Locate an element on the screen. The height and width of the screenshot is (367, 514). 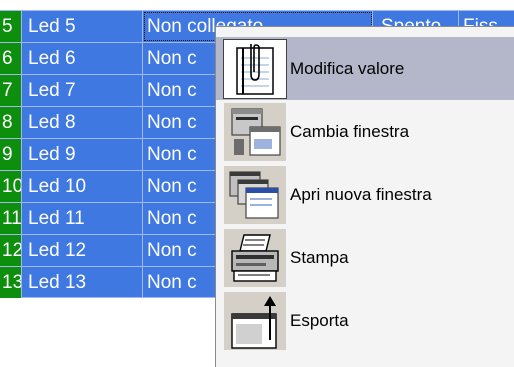
led-name-cell: Led 11 is located at coordinates (82, 218).